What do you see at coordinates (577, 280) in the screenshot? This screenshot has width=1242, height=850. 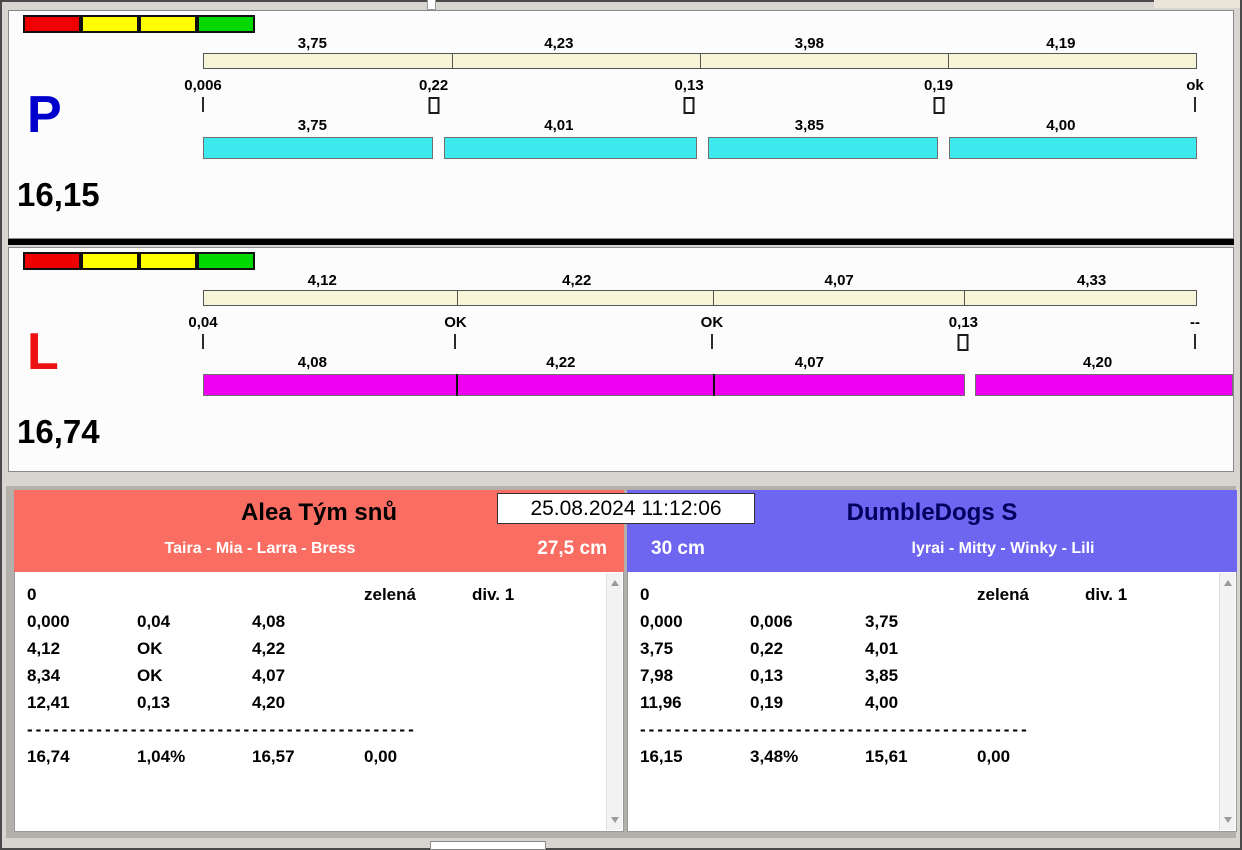 I see `split-time: 4,22` at bounding box center [577, 280].